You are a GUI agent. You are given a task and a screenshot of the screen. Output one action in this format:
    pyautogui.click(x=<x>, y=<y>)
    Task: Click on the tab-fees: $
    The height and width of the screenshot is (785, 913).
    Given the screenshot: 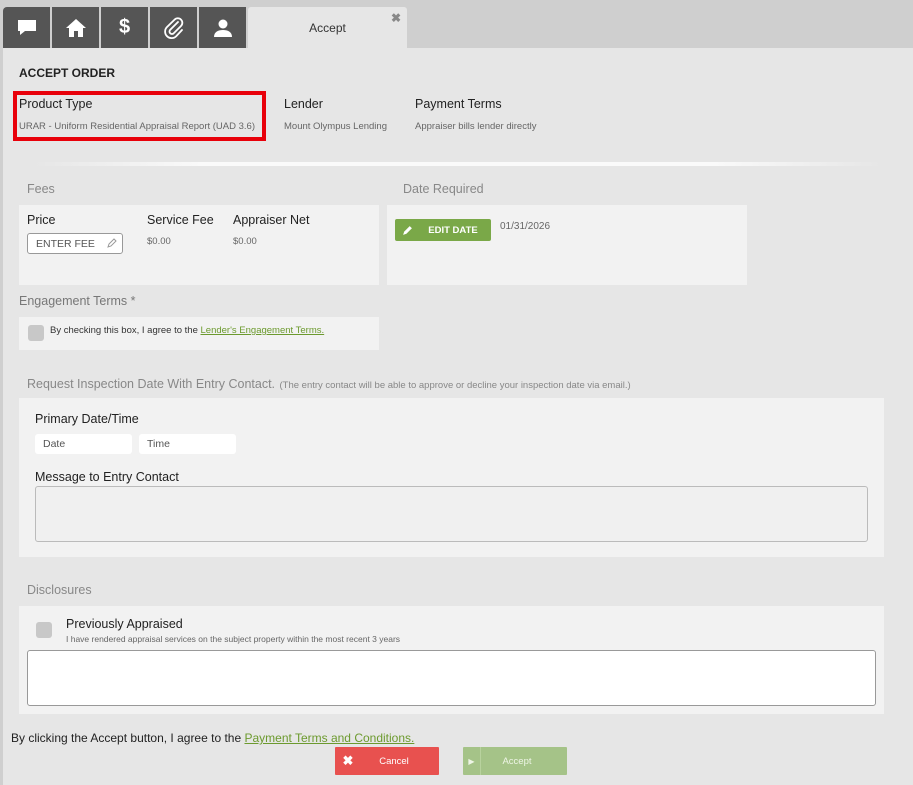 What is the action you would take?
    pyautogui.click(x=124, y=27)
    